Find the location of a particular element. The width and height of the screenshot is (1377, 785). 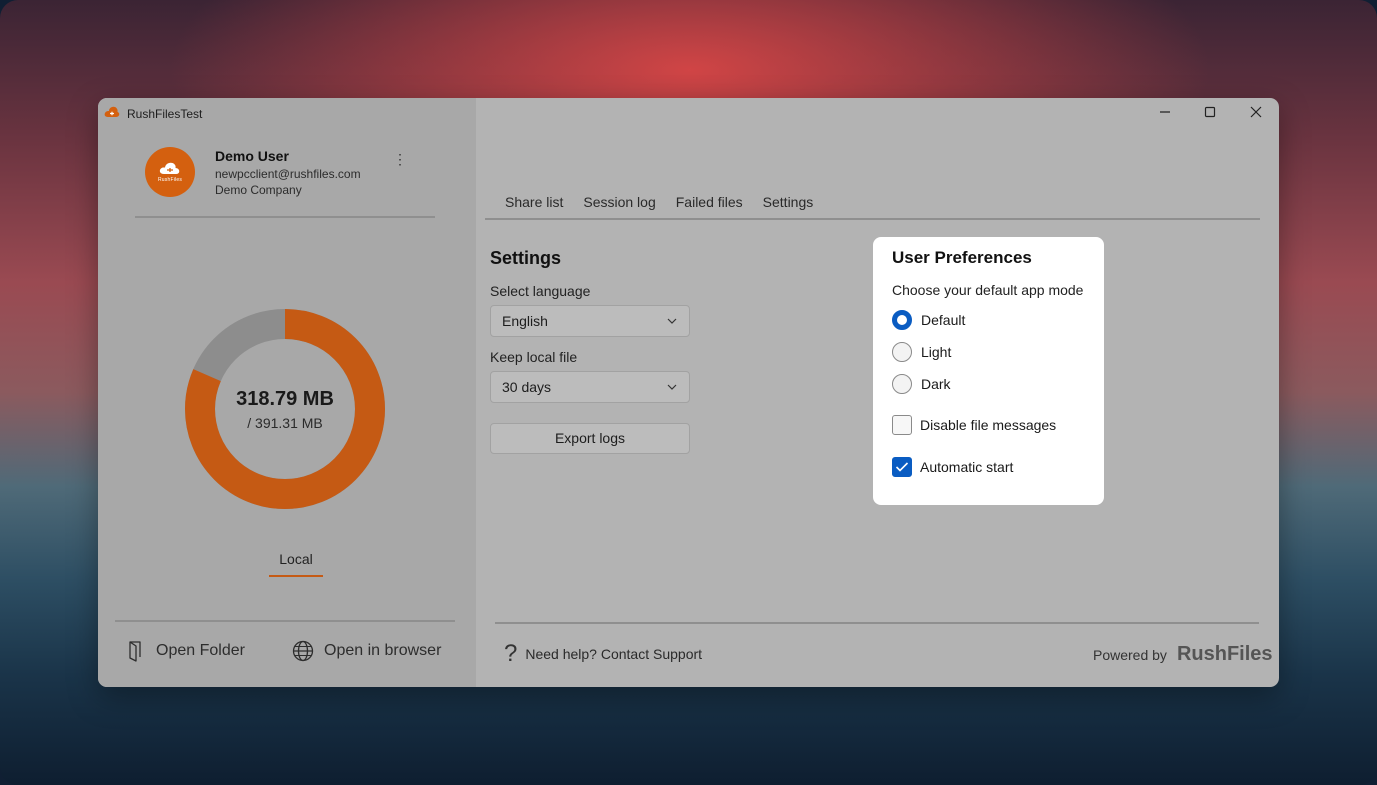

automatic-start-label: Automatic start is located at coordinates (967, 467).